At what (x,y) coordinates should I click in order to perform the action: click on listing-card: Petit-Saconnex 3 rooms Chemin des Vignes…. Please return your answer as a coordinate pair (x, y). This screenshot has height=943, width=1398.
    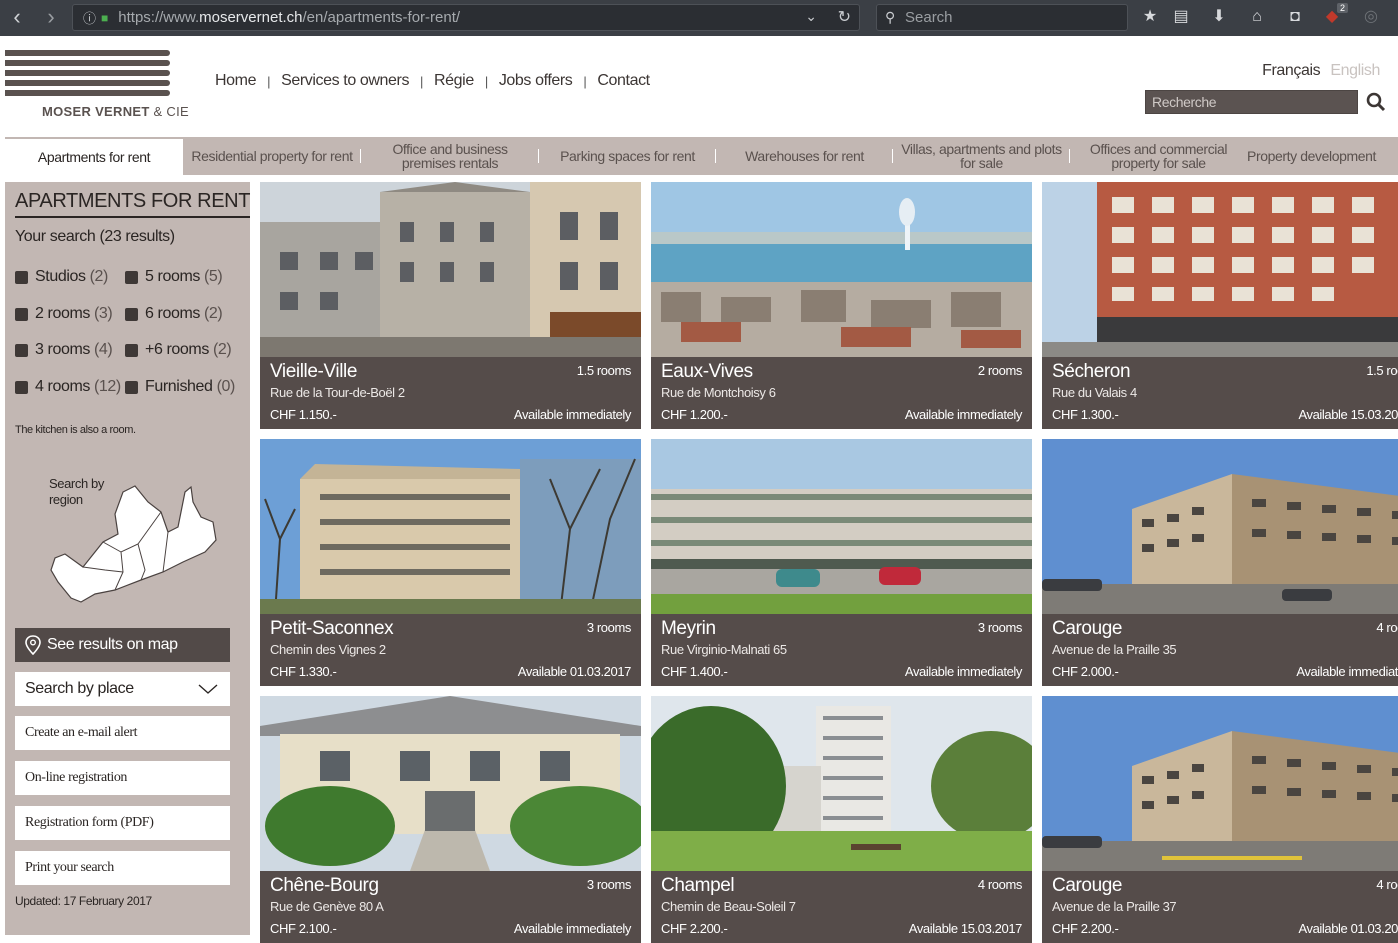
    Looking at the image, I should click on (450, 562).